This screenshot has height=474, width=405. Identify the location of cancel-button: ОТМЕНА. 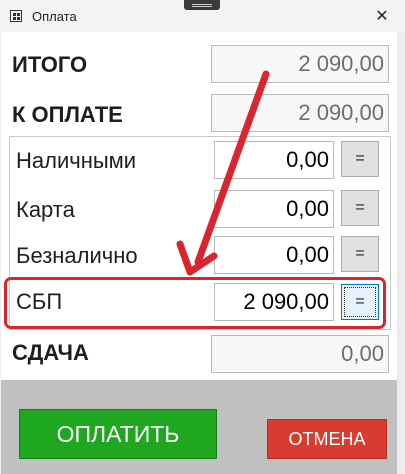
(327, 439).